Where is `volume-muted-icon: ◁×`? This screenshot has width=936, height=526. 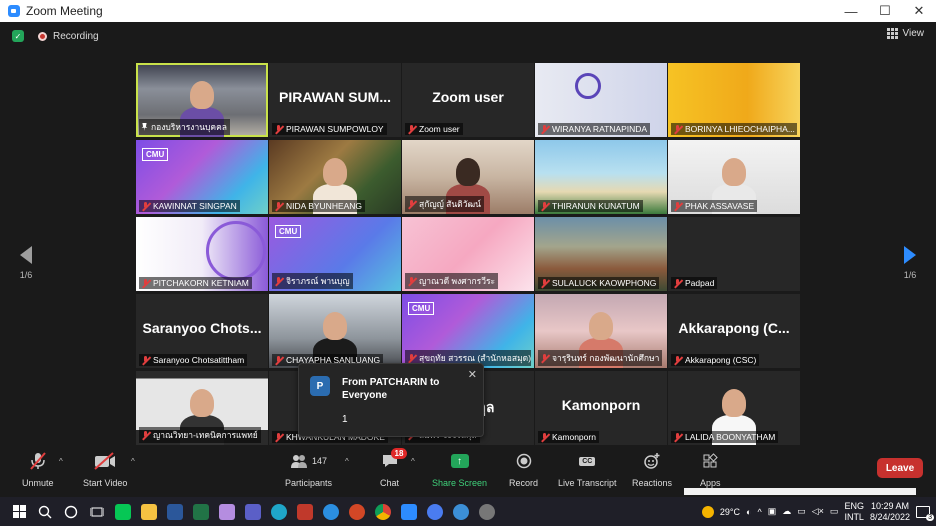 volume-muted-icon: ◁× is located at coordinates (818, 511).